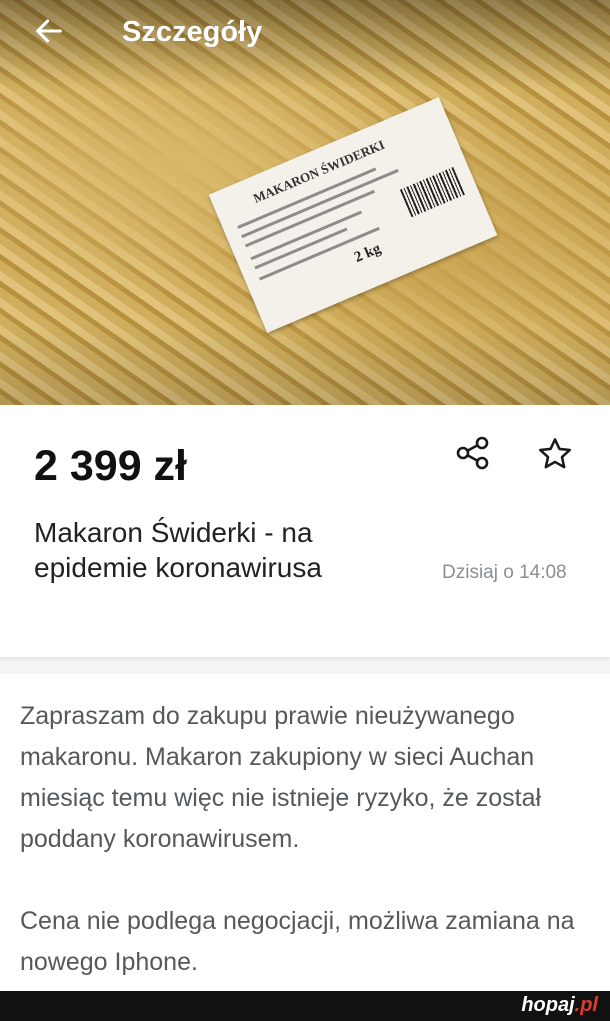  Describe the element at coordinates (368, 253) in the screenshot. I see `label-weight: 2 kg` at that location.